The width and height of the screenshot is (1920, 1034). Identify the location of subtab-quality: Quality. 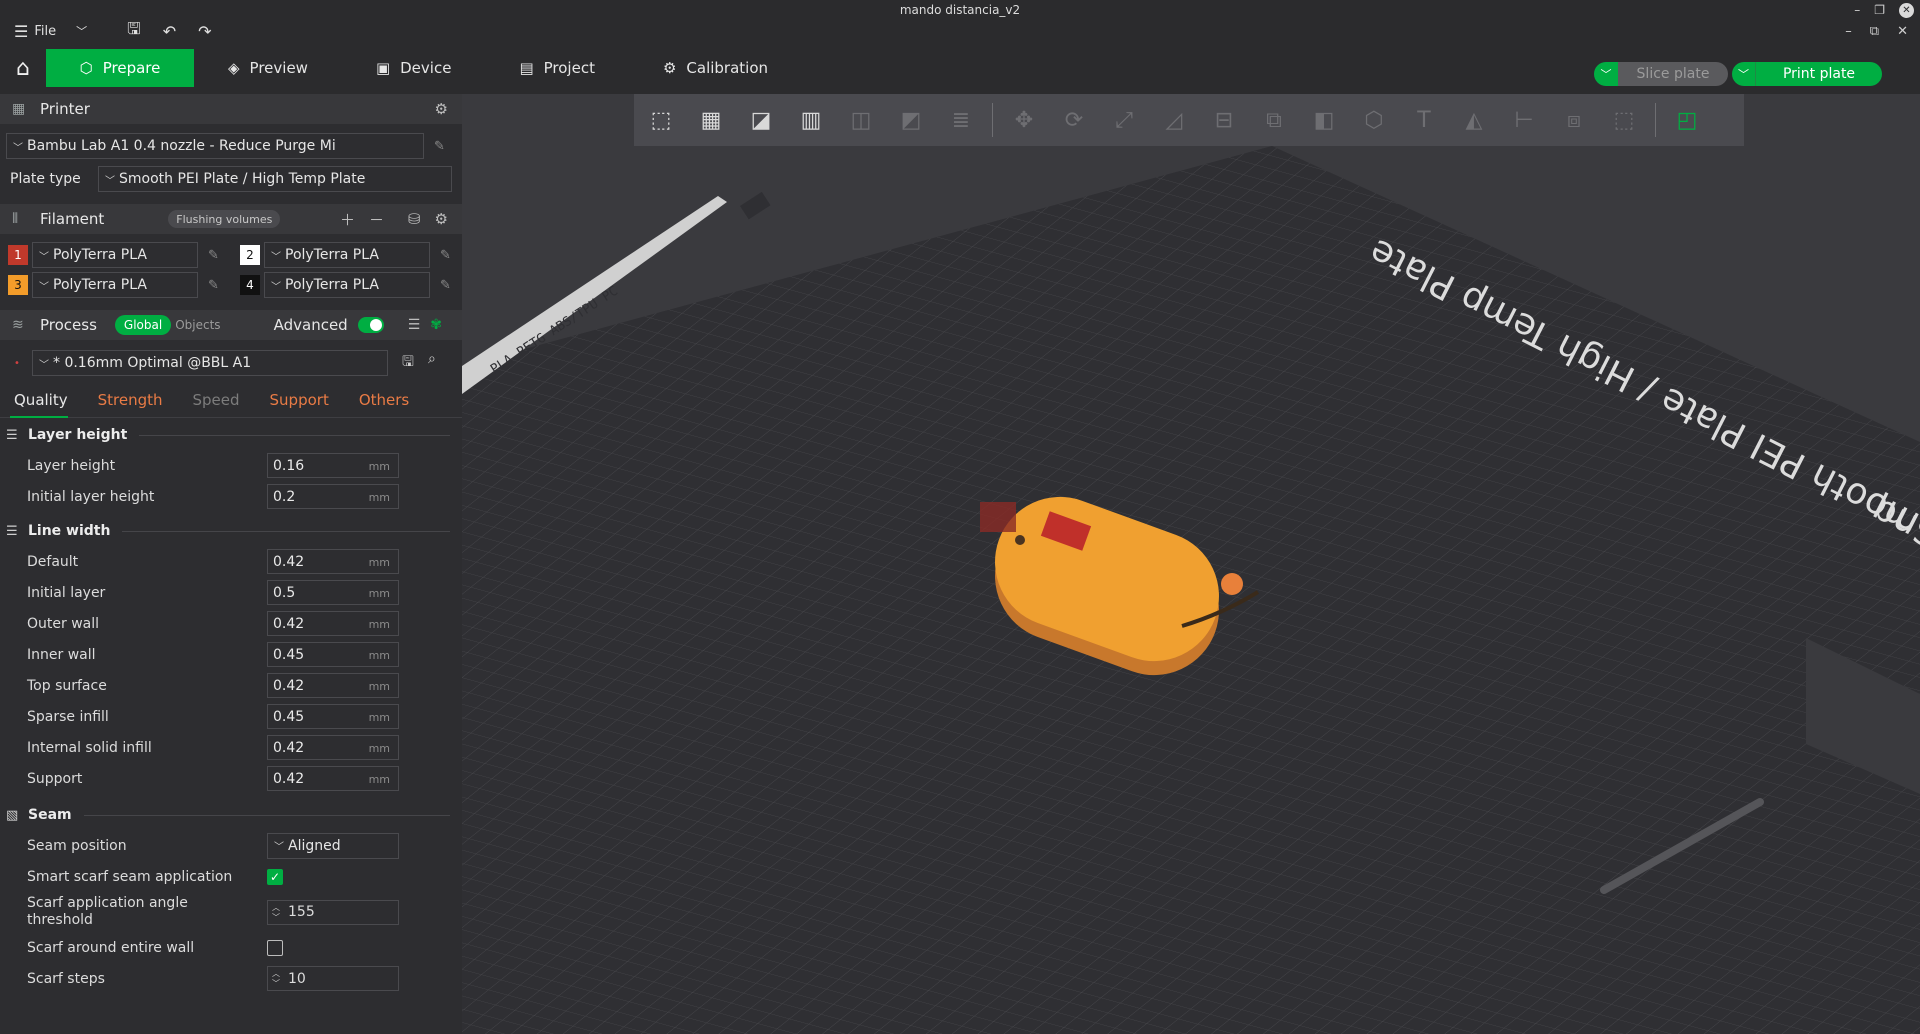
(41, 400).